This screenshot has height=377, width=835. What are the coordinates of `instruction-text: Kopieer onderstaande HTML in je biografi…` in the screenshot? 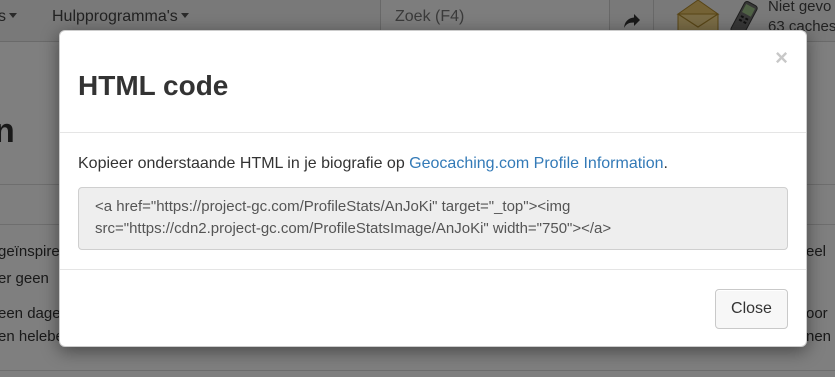 It's located at (433, 164).